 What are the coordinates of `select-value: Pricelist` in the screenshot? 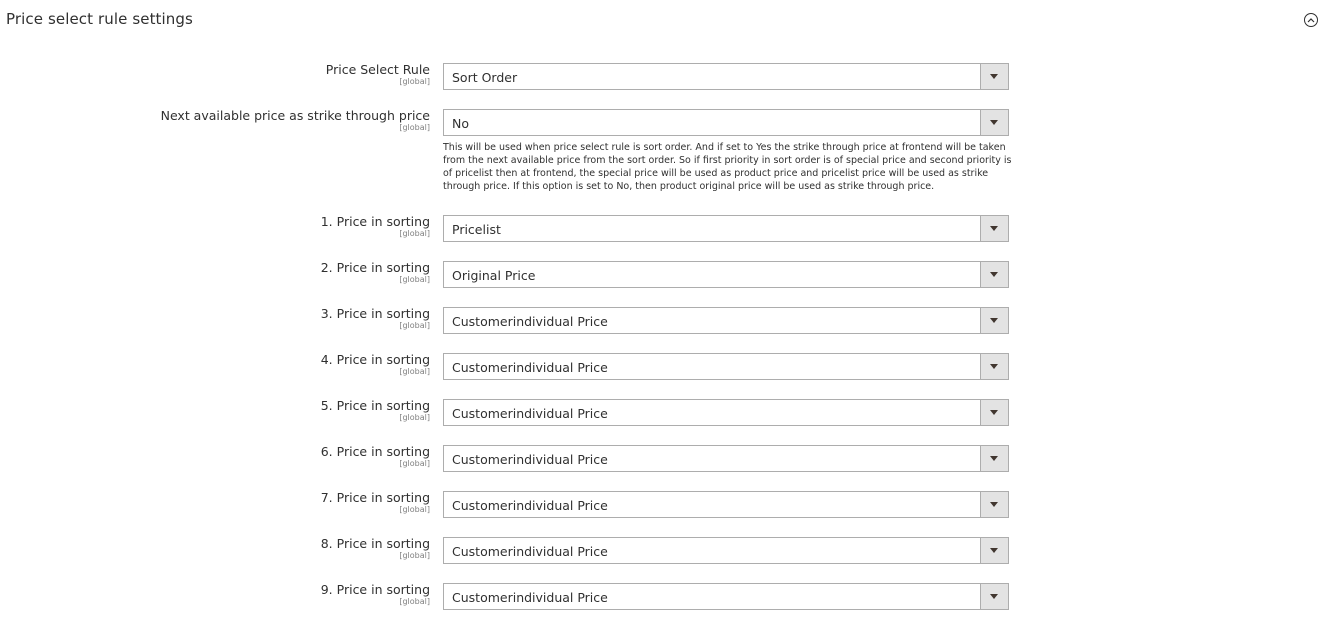 It's located at (476, 229).